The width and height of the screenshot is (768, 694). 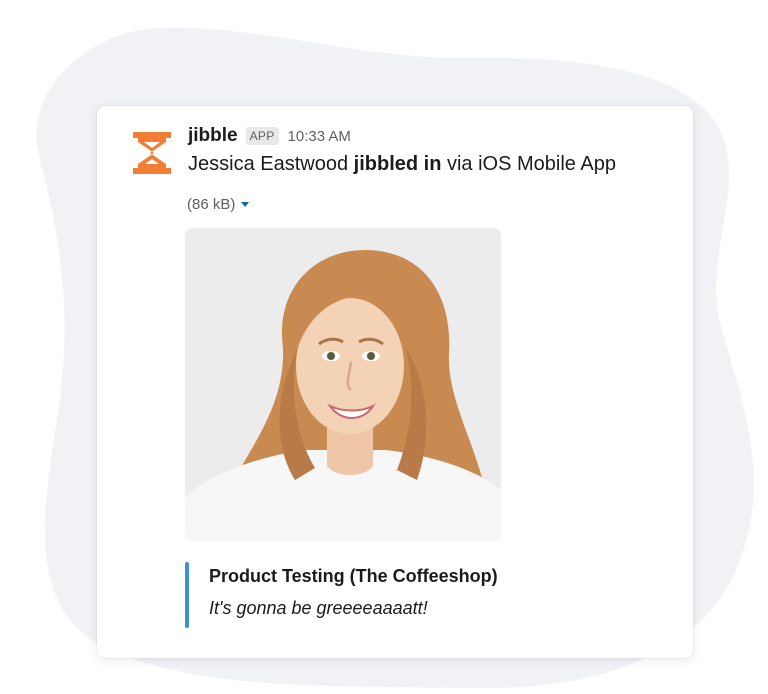 What do you see at coordinates (245, 204) in the screenshot?
I see `caret-down-icon` at bounding box center [245, 204].